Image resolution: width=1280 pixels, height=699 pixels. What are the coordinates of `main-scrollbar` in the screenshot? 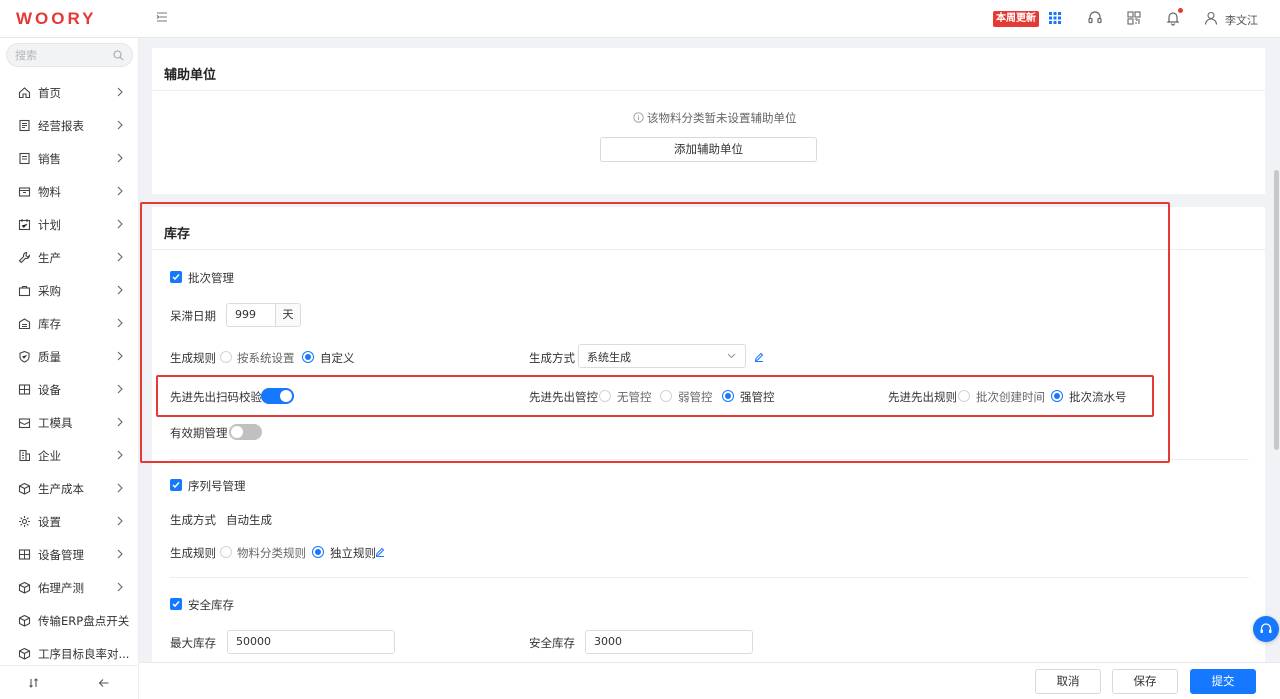 It's located at (1276, 350).